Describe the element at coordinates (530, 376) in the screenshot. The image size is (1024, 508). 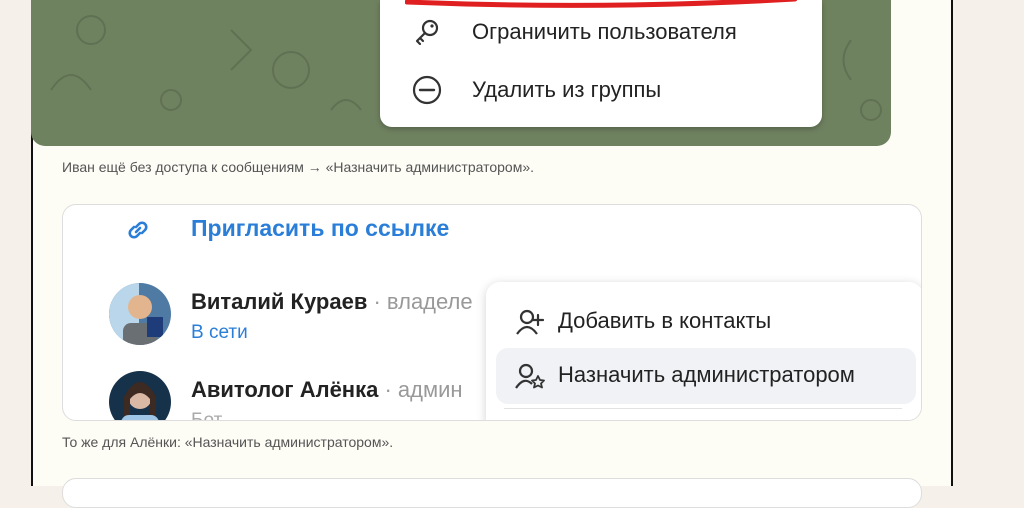
I see `admin-star-icon` at that location.